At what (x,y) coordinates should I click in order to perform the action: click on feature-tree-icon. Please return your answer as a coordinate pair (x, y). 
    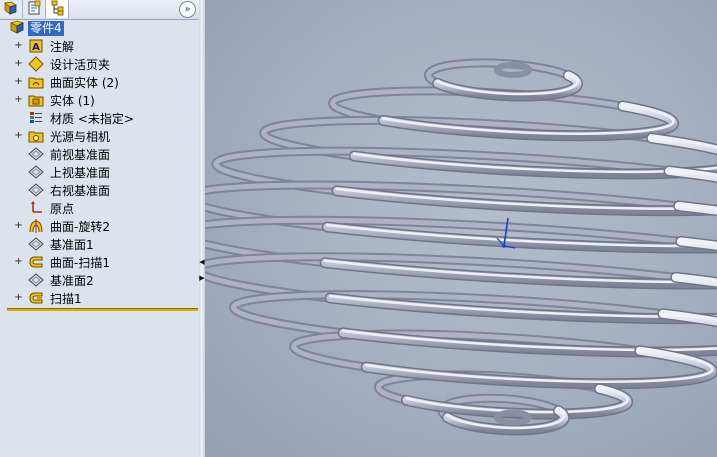
    Looking at the image, I should click on (11, 9).